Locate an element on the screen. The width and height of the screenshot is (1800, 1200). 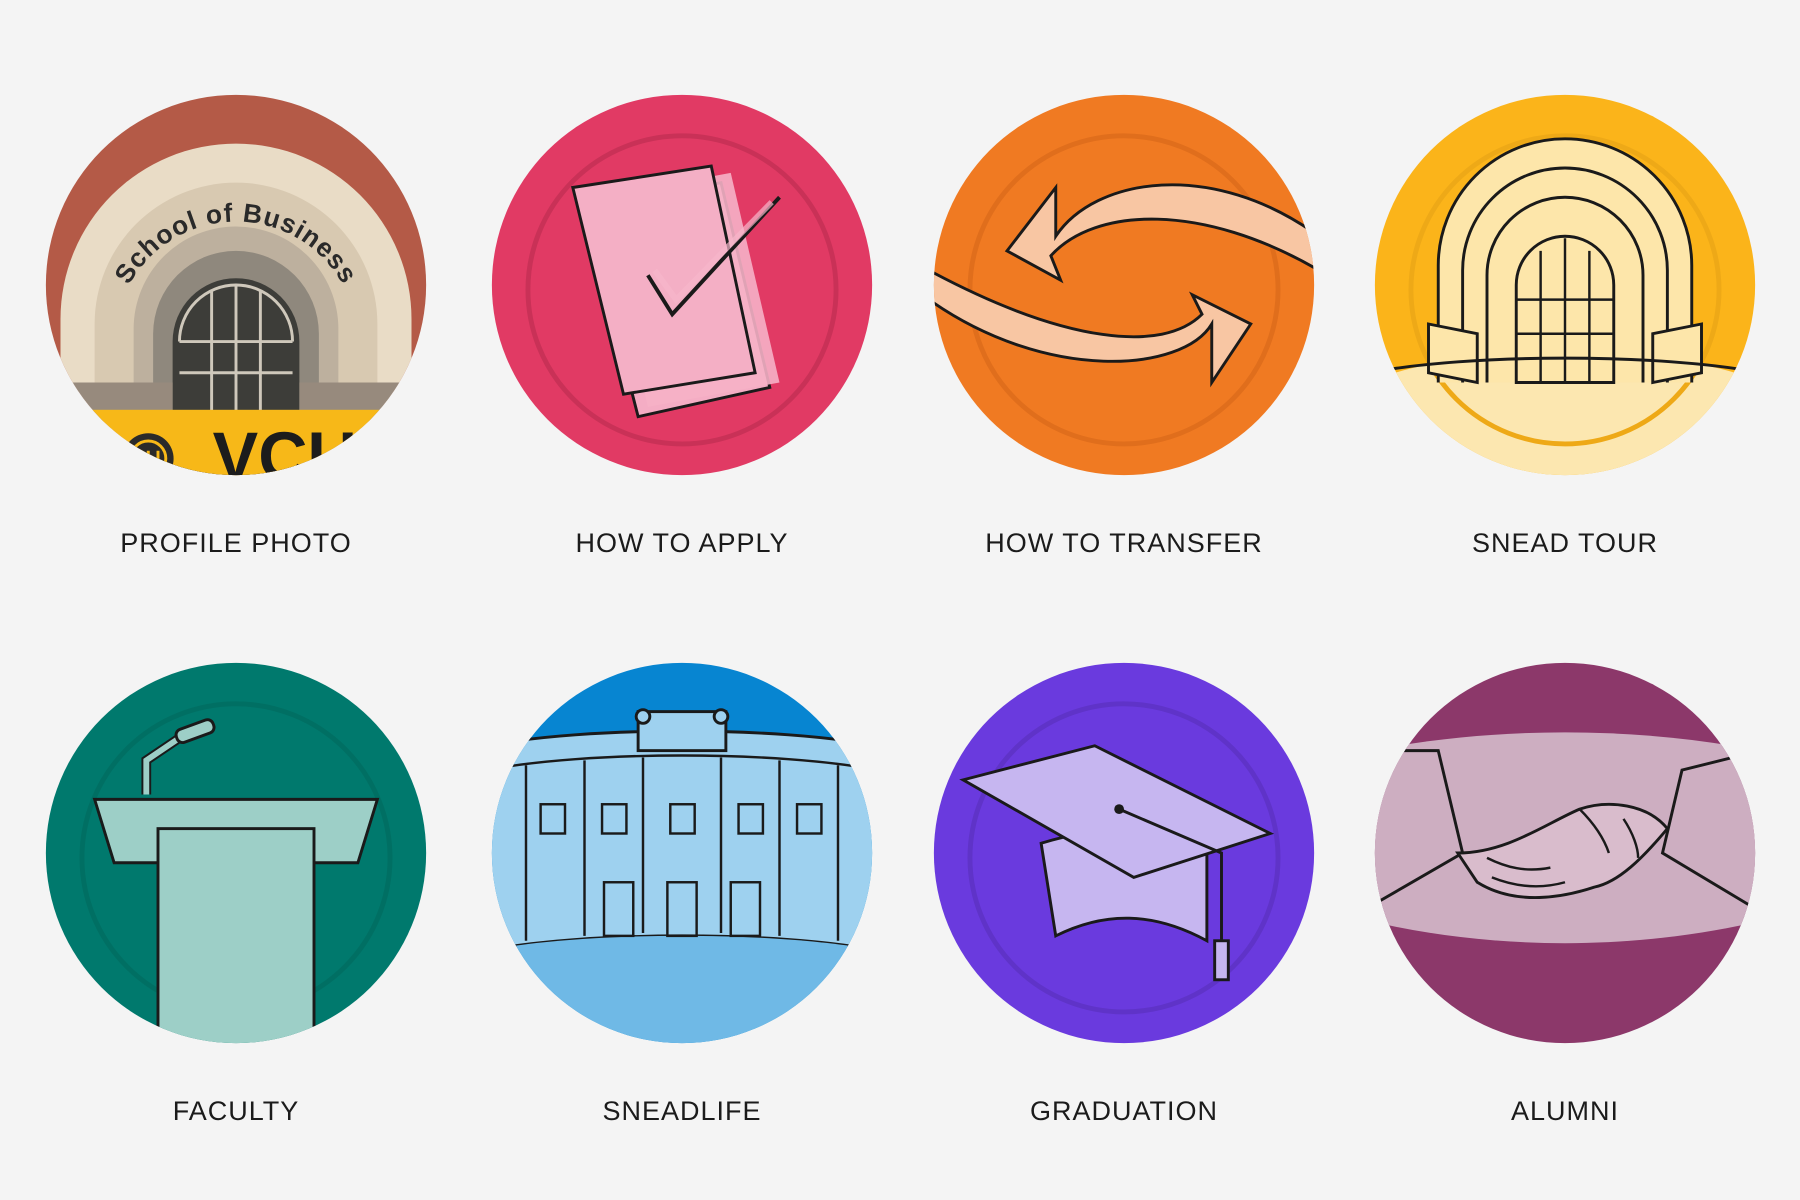
checklist-document-icon is located at coordinates (682, 285).